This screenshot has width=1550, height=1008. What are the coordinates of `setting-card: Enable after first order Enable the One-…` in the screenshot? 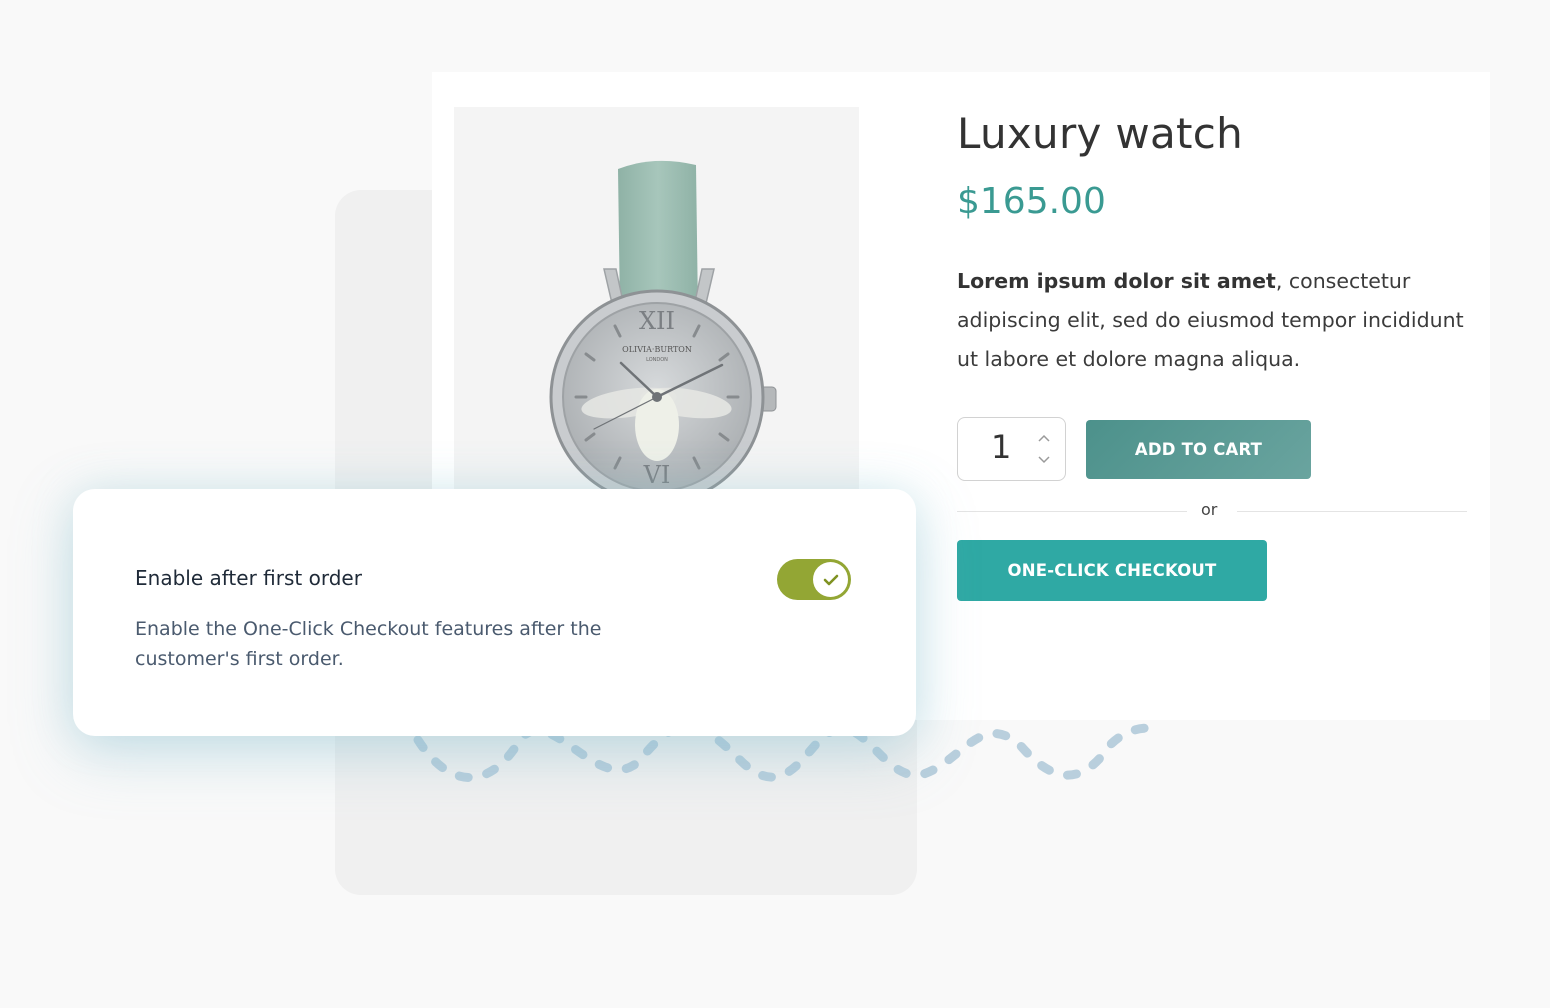 It's located at (494, 612).